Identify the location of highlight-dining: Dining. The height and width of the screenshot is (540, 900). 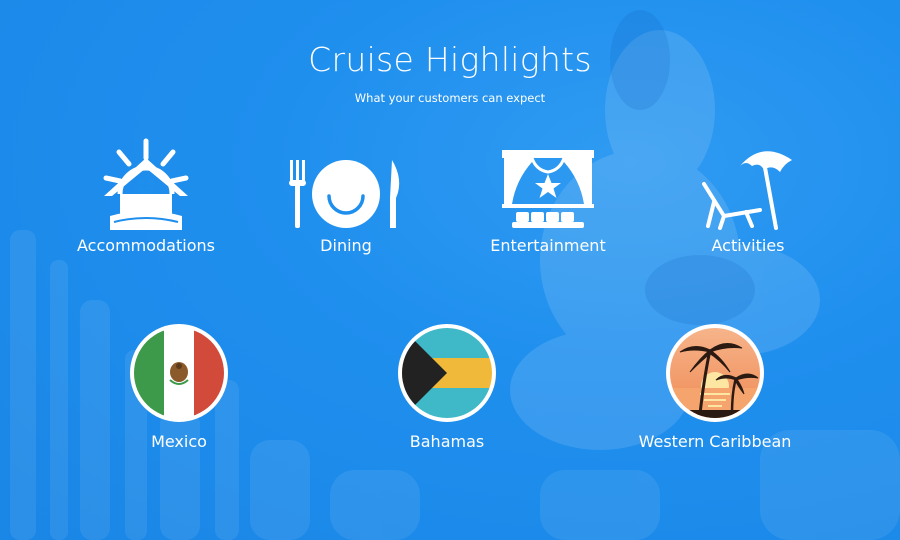
(346, 196).